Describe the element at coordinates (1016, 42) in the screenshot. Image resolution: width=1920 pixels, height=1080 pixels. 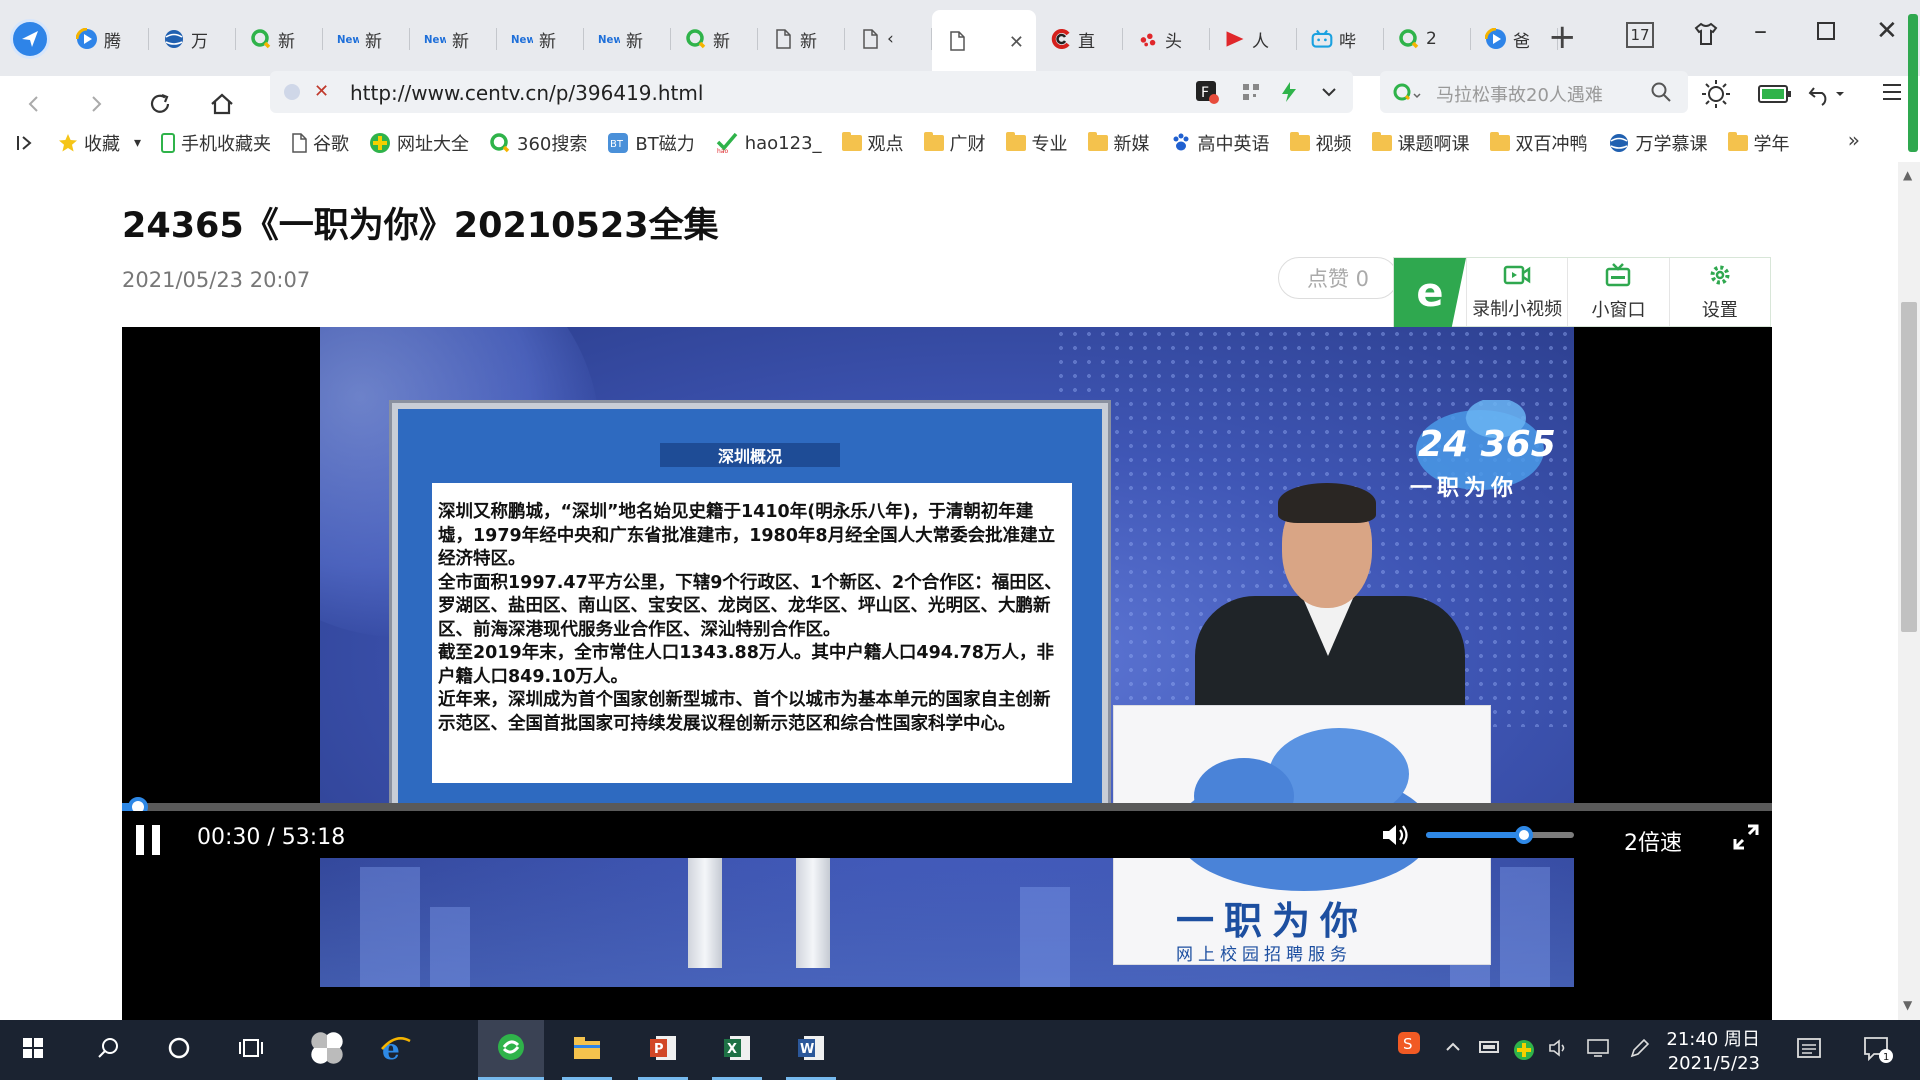
I see `close-tab-icon: ✕` at that location.